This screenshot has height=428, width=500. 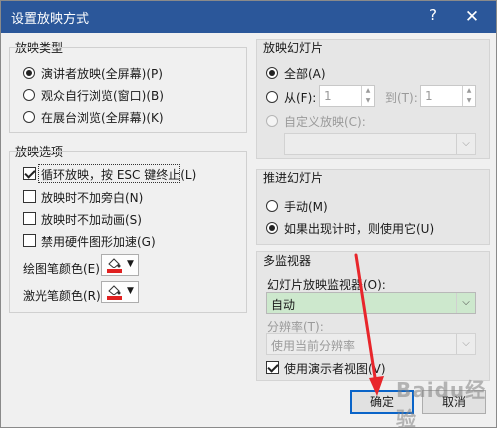 I want to click on monitor-select: 自动 ⌵, so click(x=371, y=303).